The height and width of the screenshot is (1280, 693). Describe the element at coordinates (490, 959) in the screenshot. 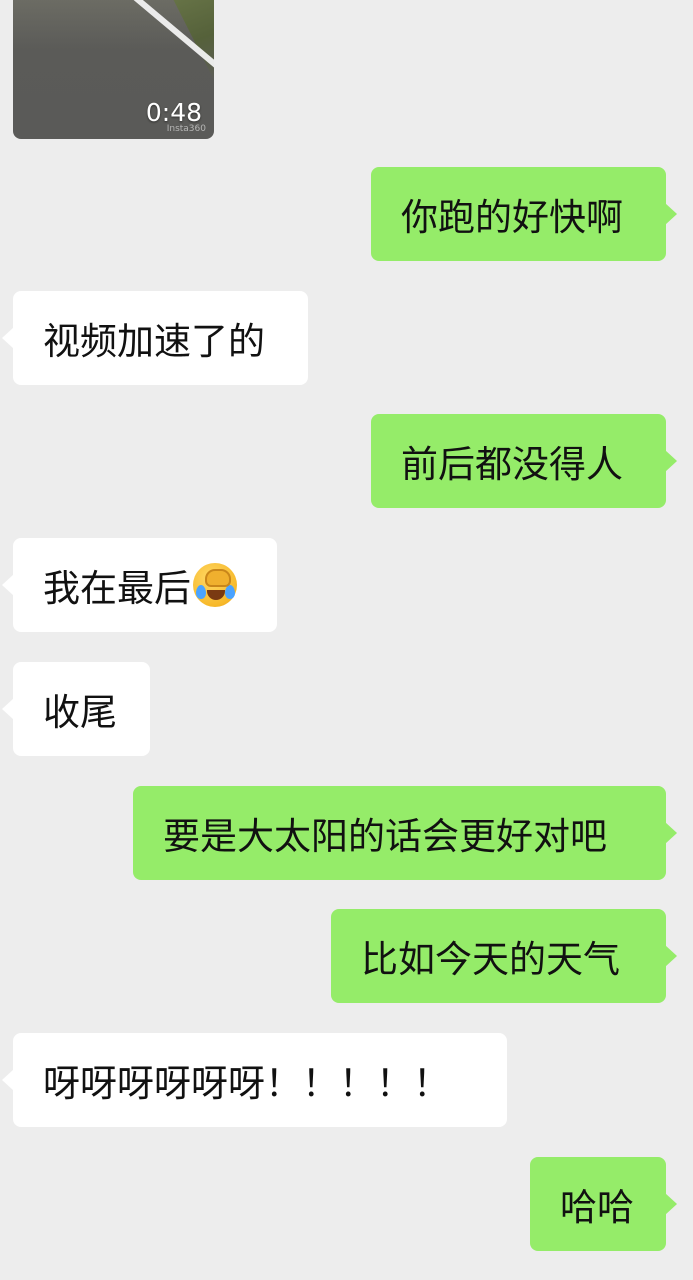

I see `message-text: 比如今天的天气` at that location.